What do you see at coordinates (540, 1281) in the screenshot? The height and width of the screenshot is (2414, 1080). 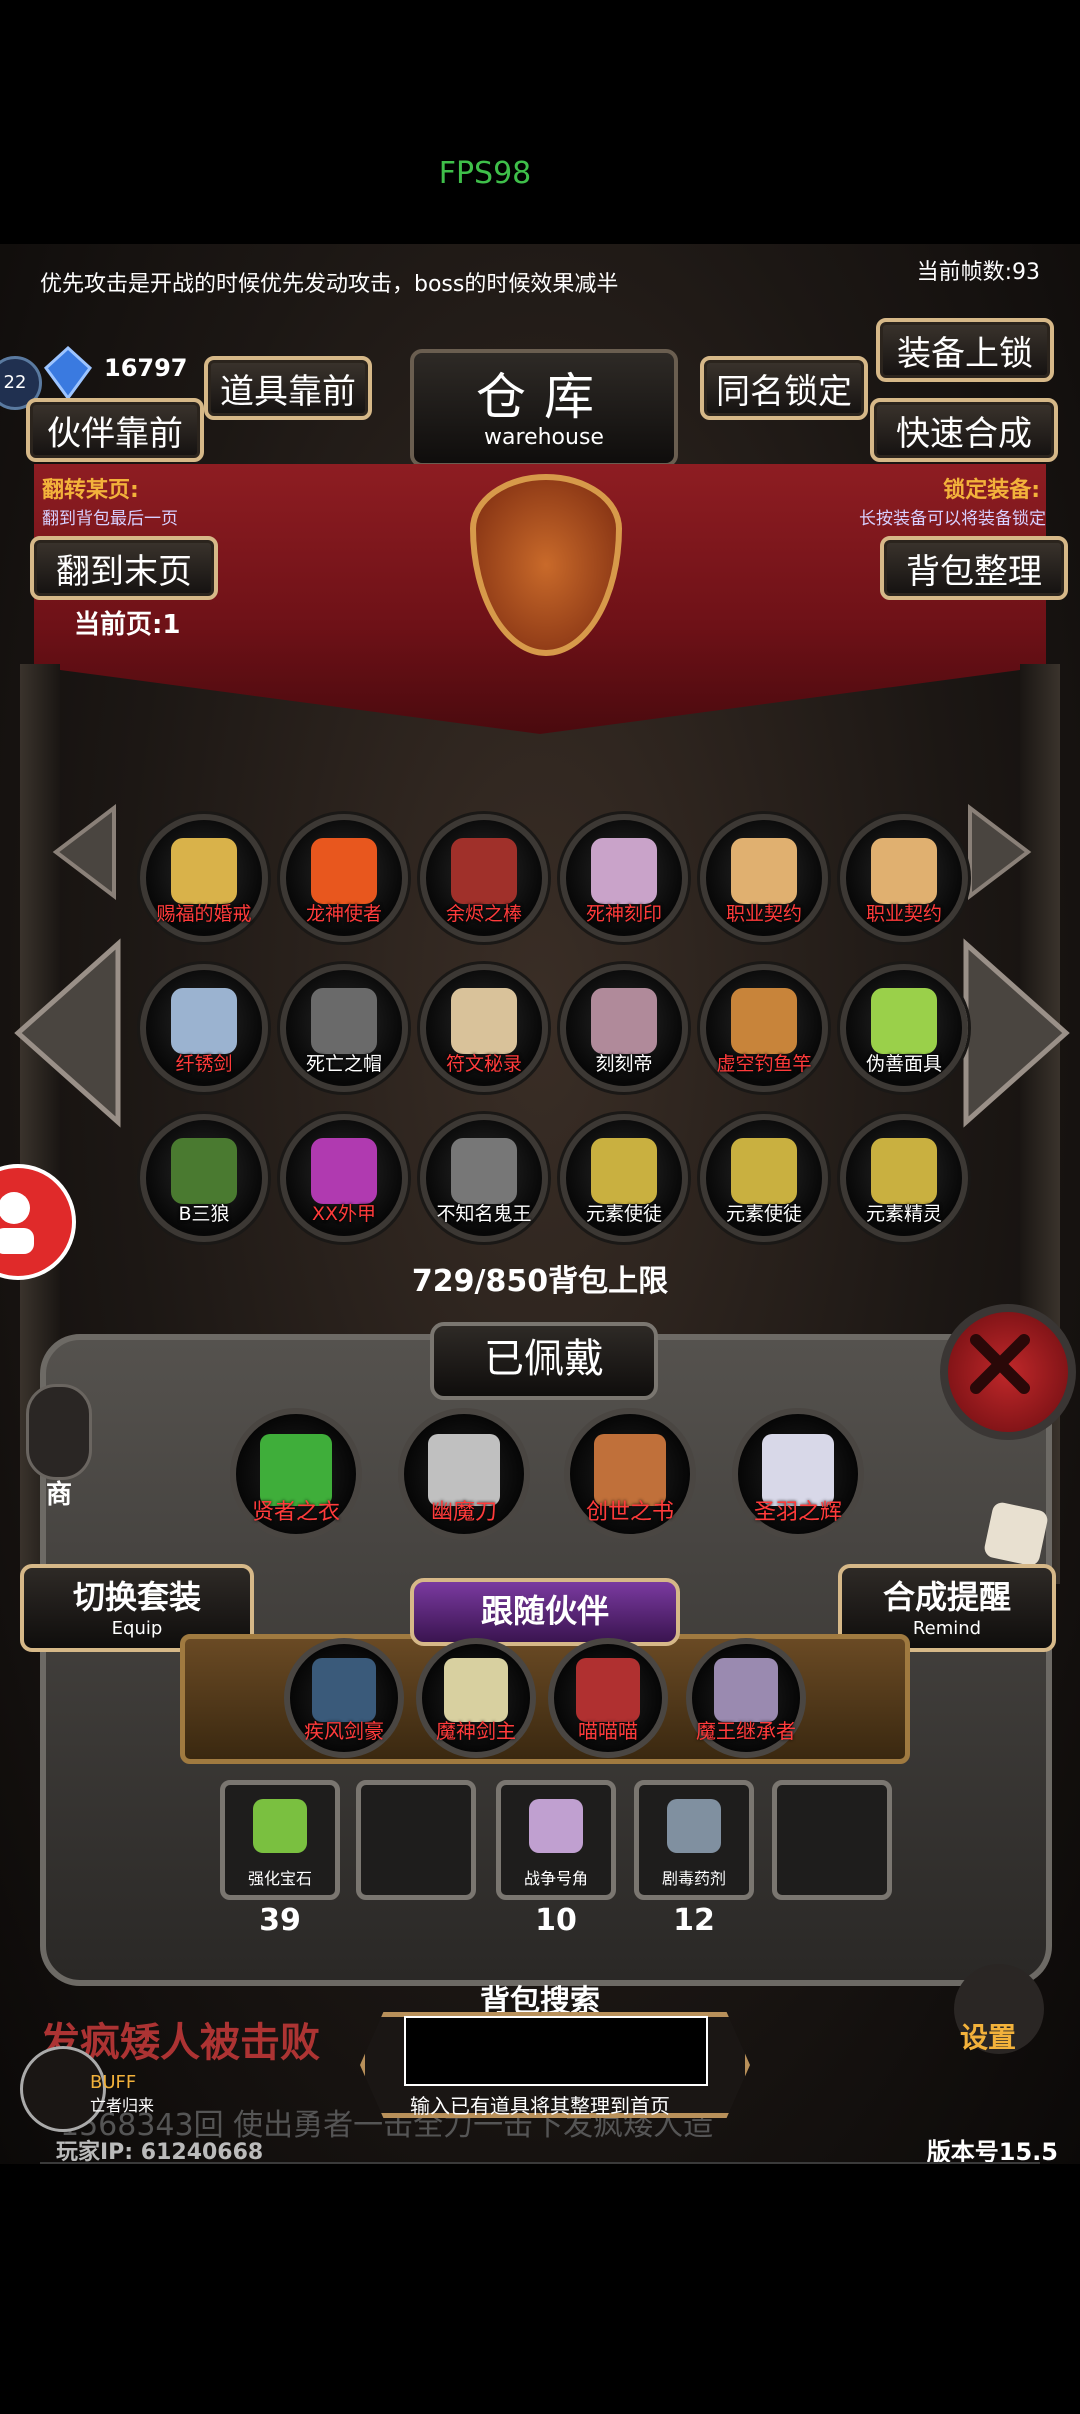 I see `bag-capacity: 729/850背包上限` at bounding box center [540, 1281].